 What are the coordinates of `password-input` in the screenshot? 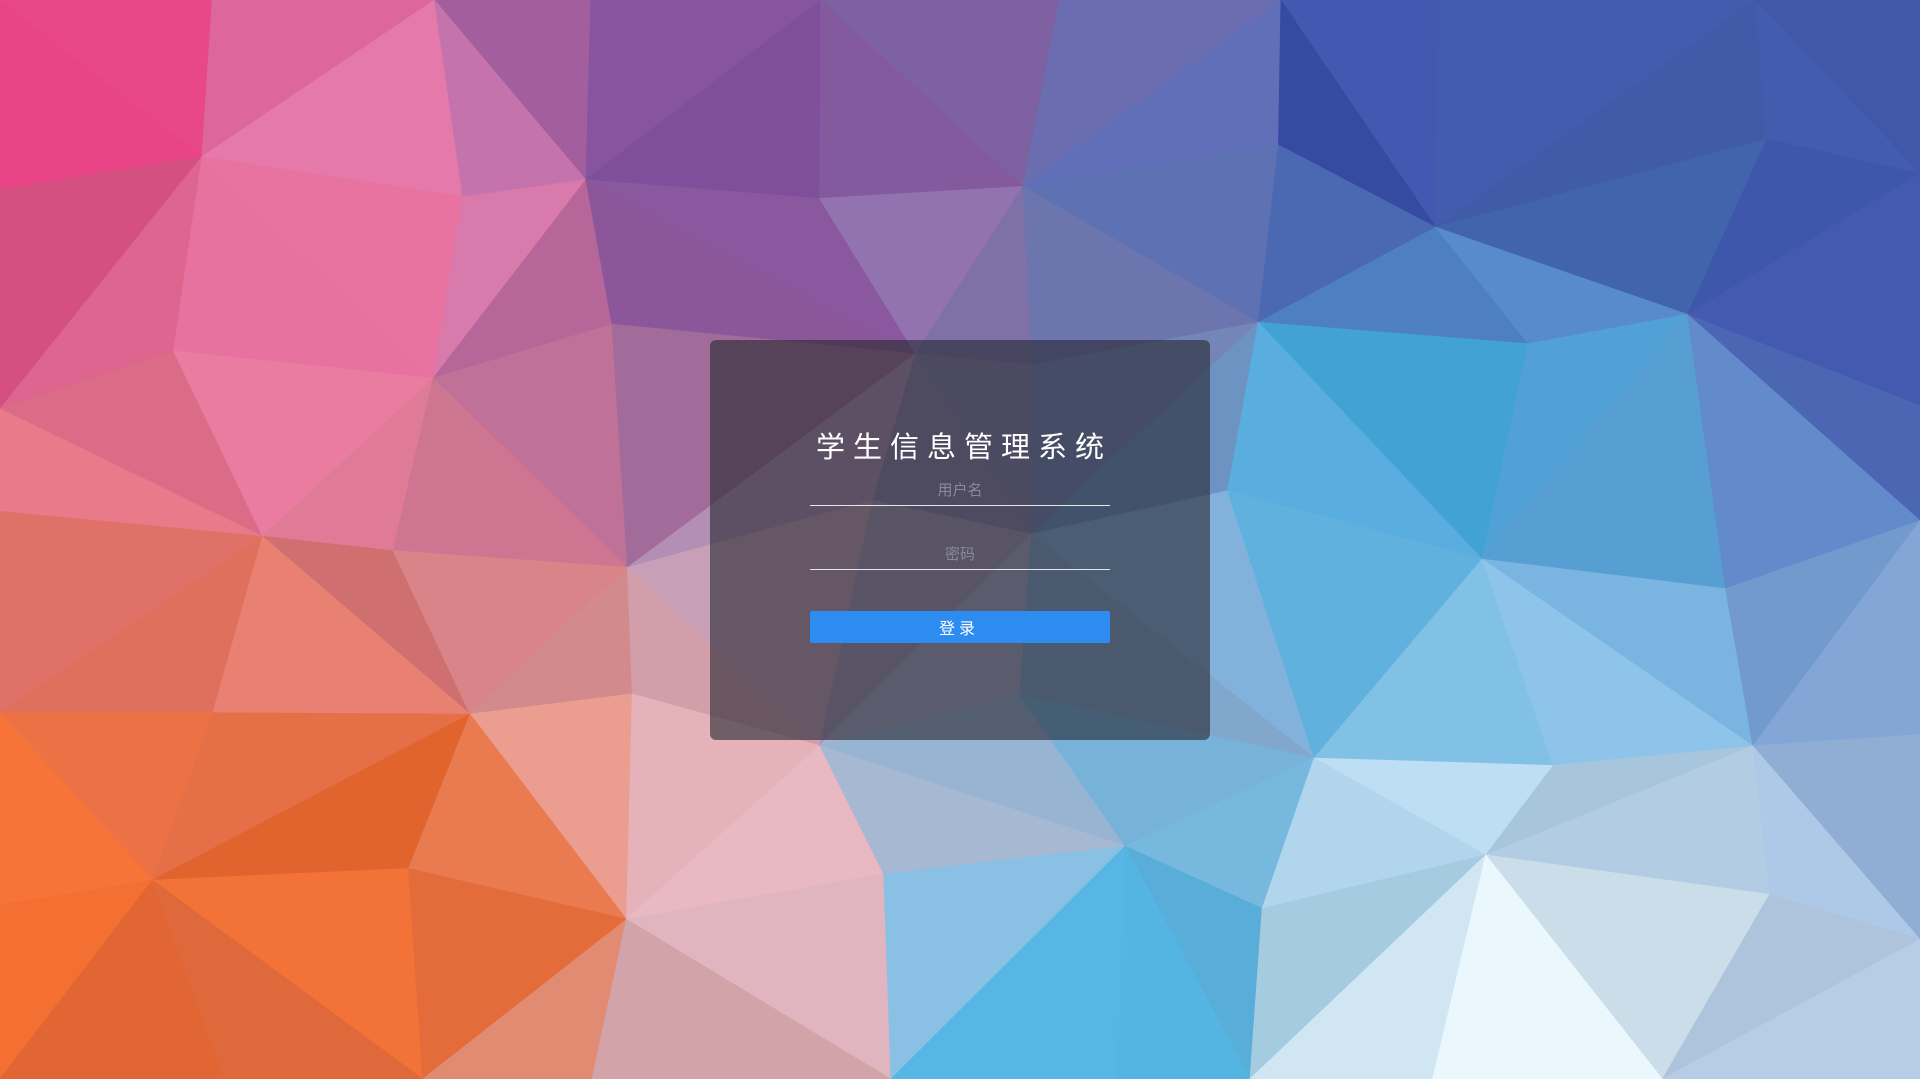 It's located at (960, 554).